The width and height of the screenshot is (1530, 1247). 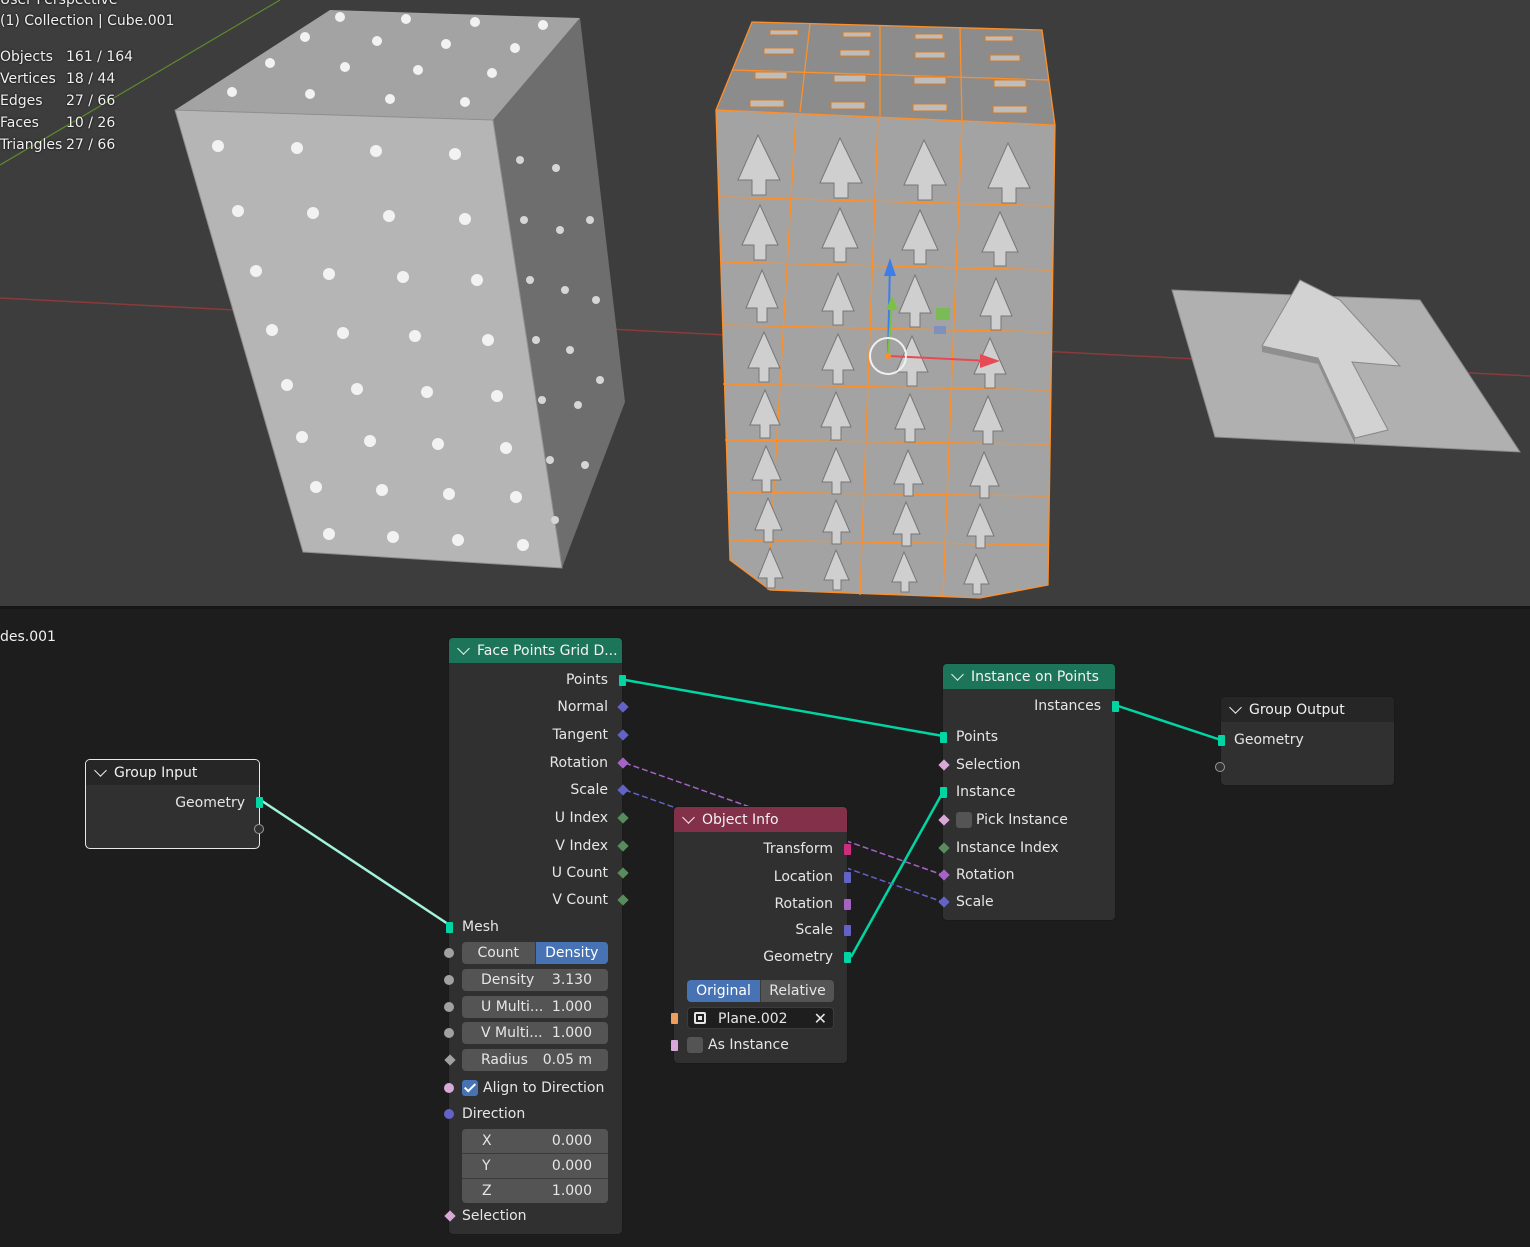 What do you see at coordinates (544, 1088) in the screenshot?
I see `align-to-direction-row: Align to Direction` at bounding box center [544, 1088].